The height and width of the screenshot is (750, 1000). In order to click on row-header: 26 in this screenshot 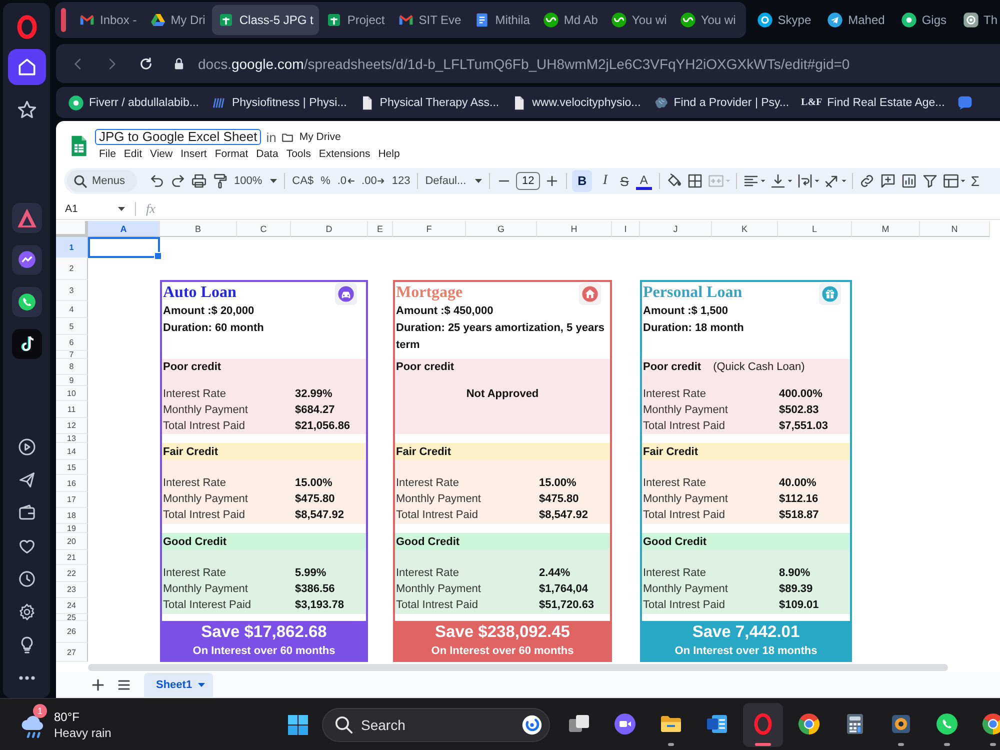, I will do `click(72, 632)`.